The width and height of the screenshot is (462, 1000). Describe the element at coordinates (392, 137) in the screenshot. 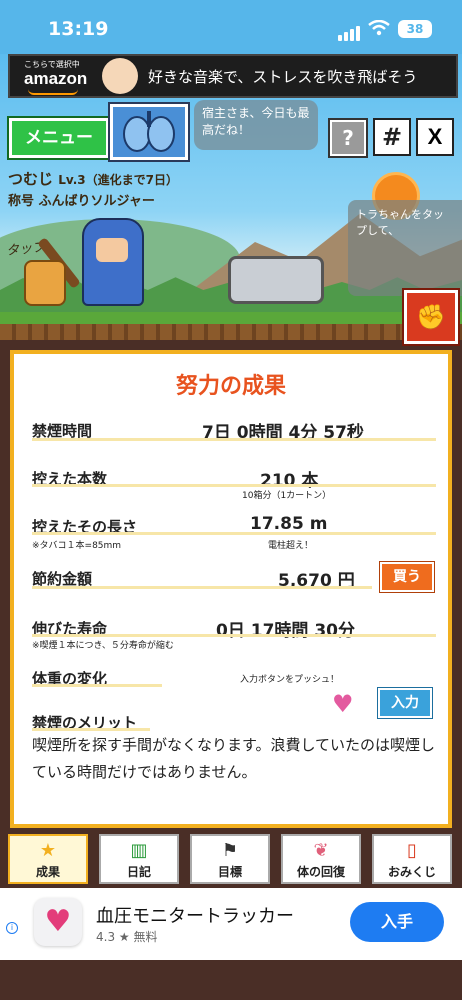

I see `hashtag-button: #` at that location.